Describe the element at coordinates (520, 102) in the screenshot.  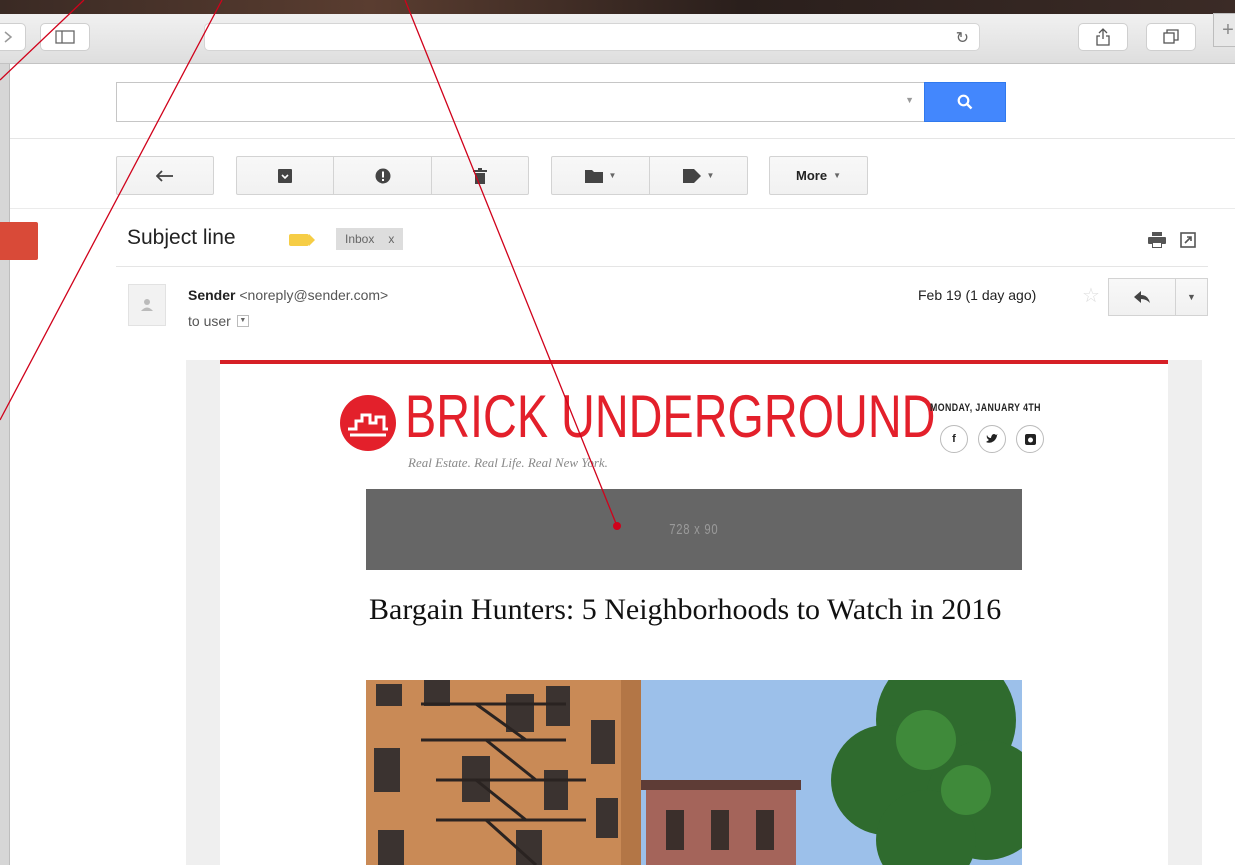
I see `search-input: ▼` at that location.